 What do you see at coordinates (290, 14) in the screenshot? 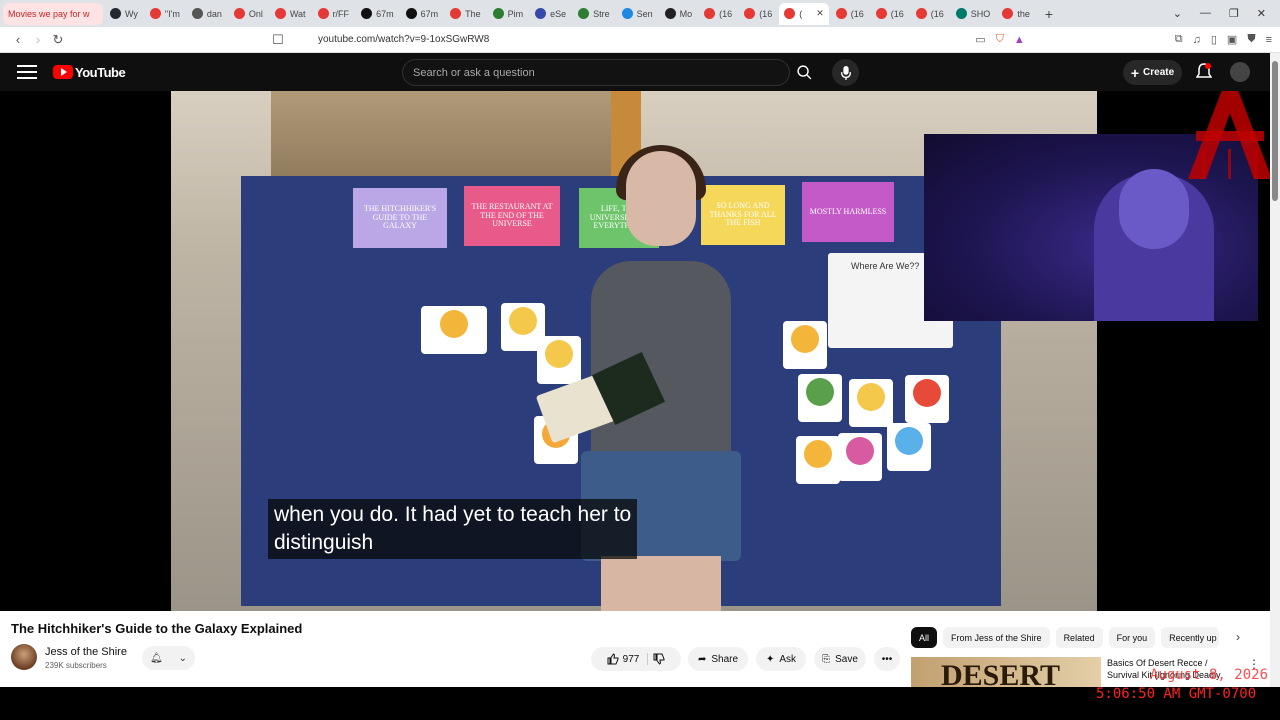
I see `browser-tab: Wat` at bounding box center [290, 14].